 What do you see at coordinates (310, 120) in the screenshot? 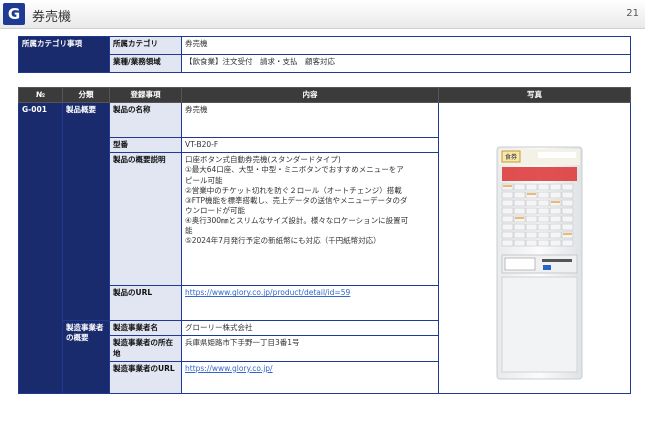
I see `product-name-value: 券売機` at bounding box center [310, 120].